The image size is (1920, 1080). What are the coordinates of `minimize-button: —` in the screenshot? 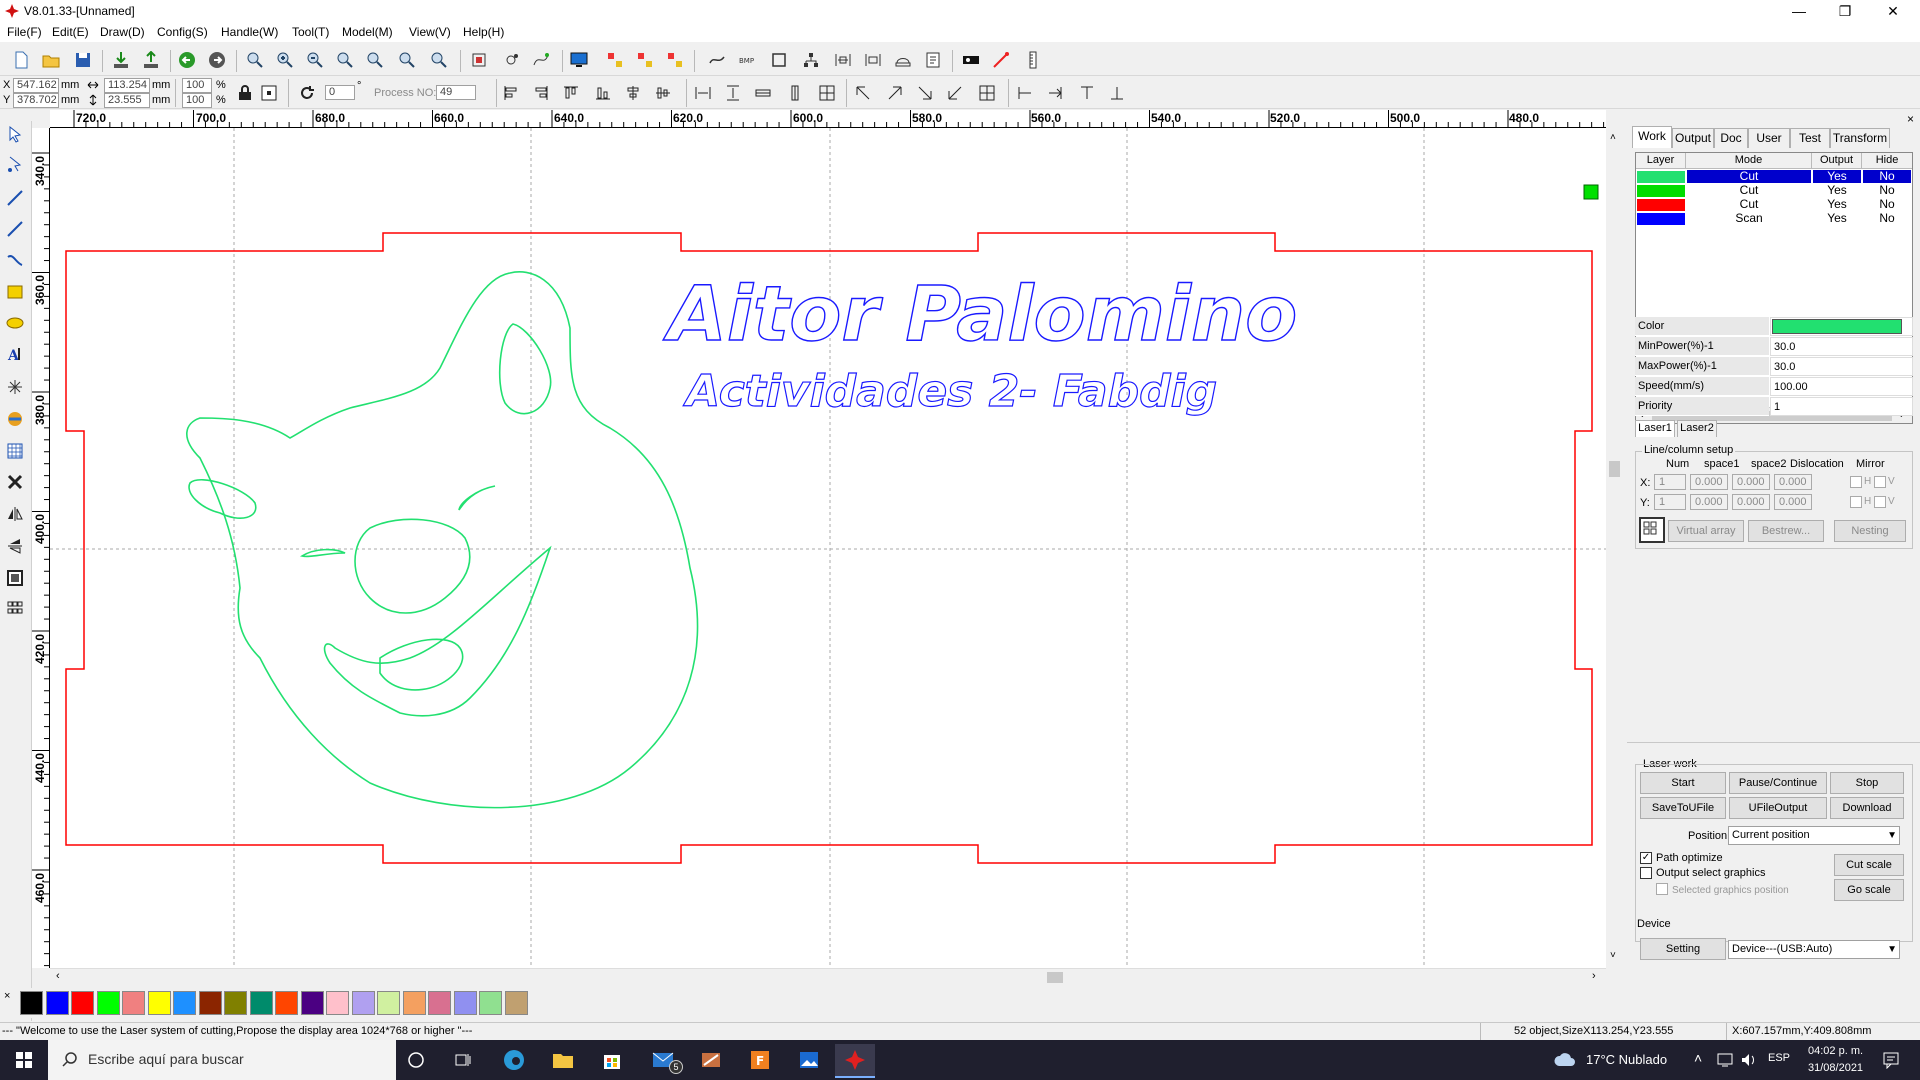 It's located at (1799, 11).